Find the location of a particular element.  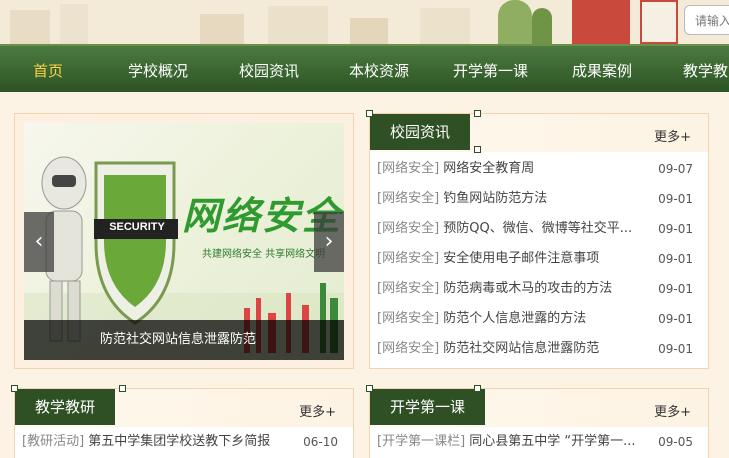

news-item: [开学第一课栏] 同心县第五中学 “开学第一... 09-05 is located at coordinates (540, 442).